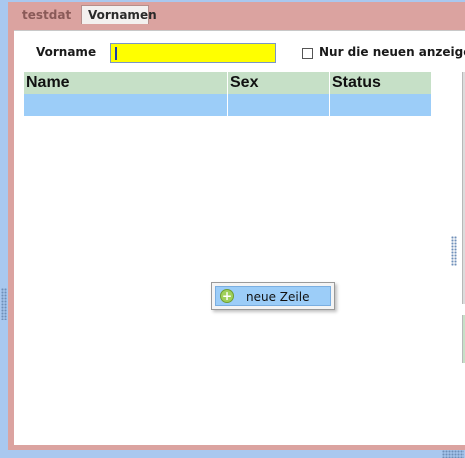  Describe the element at coordinates (126, 105) in the screenshot. I see `cell-name` at that location.